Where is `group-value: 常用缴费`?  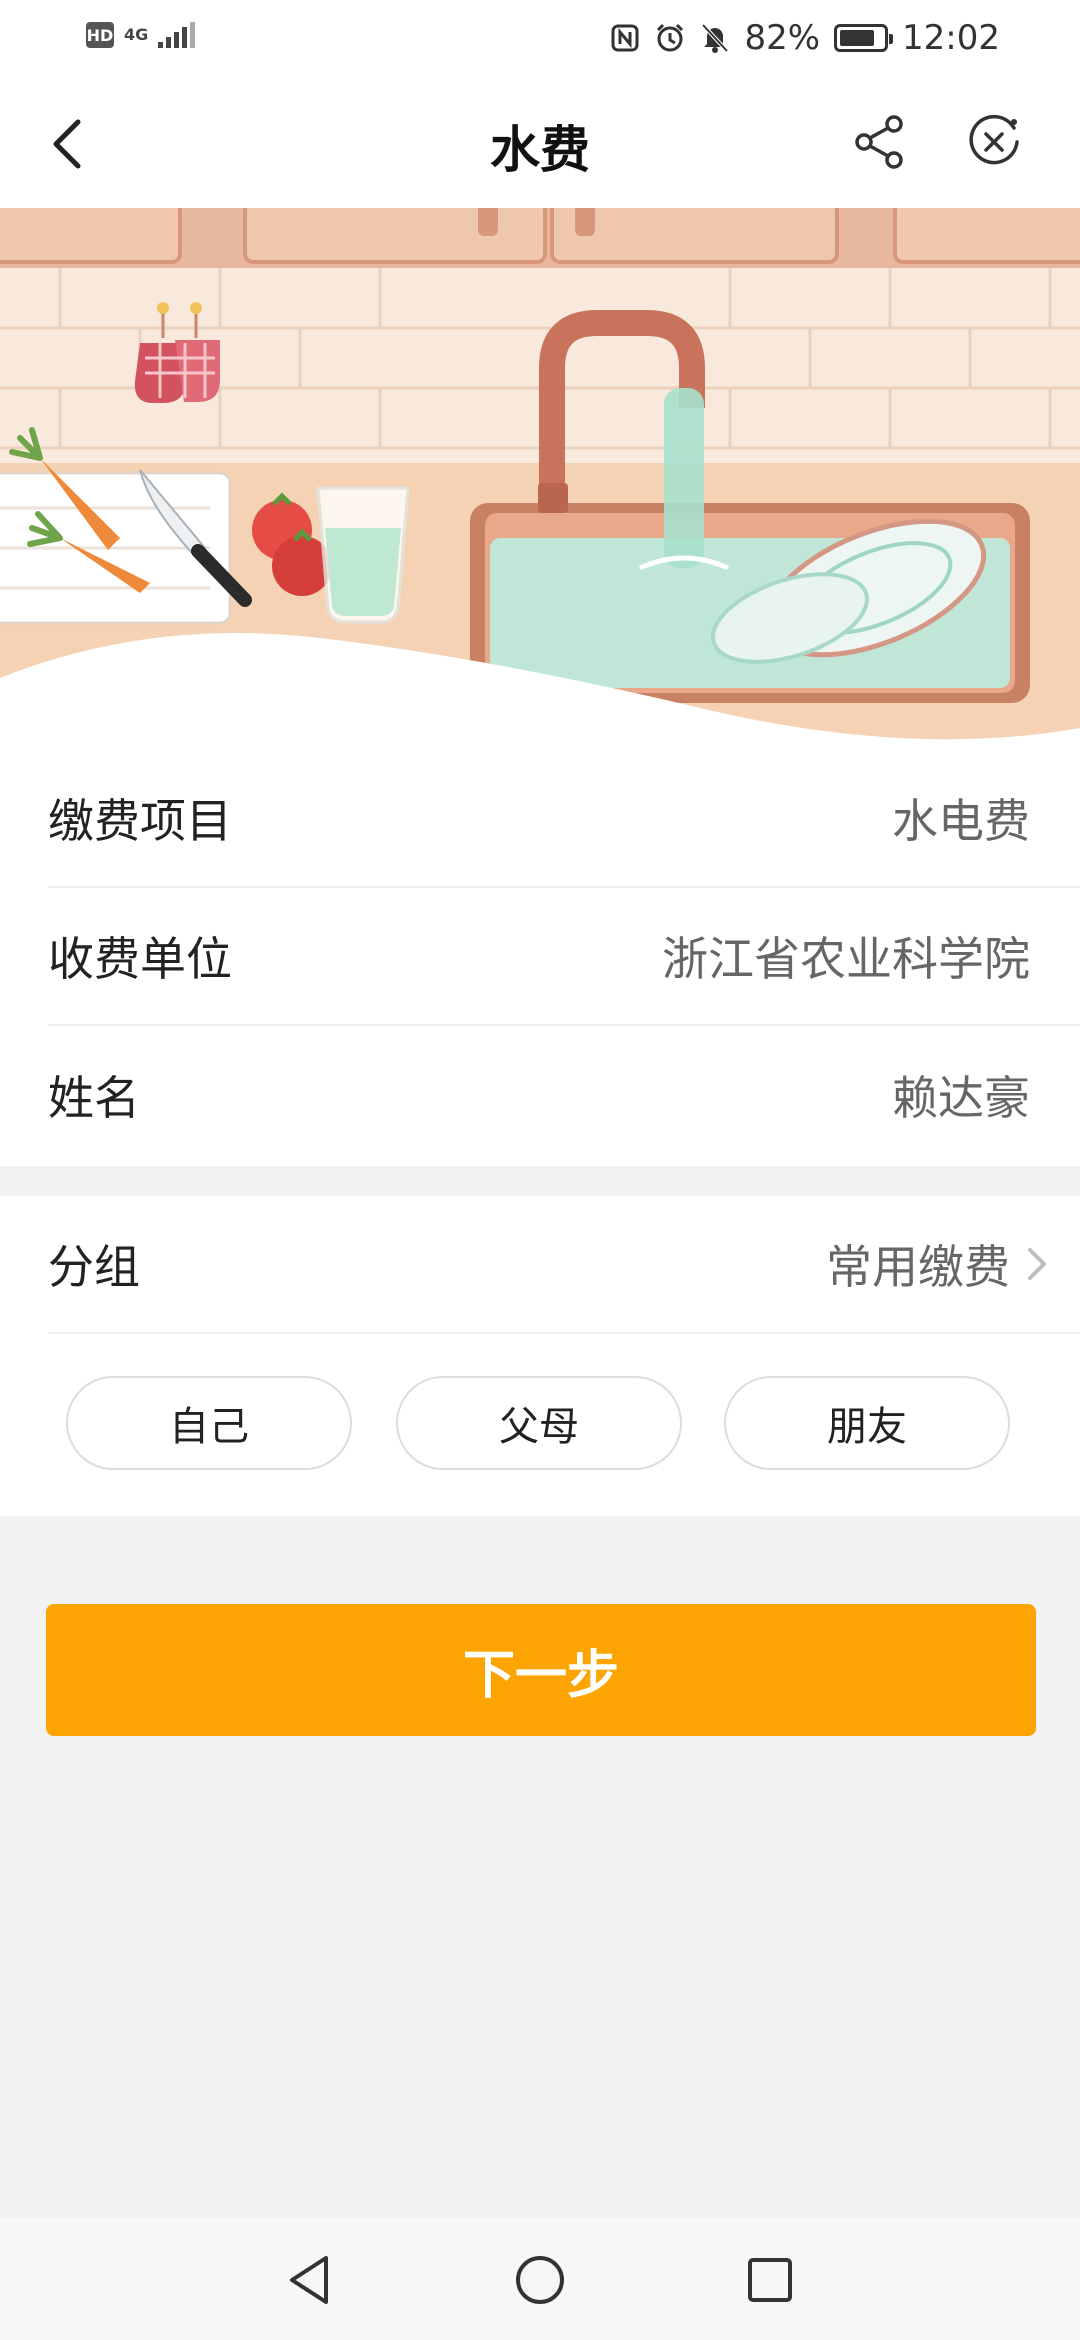 group-value: 常用缴费 is located at coordinates (940, 1264).